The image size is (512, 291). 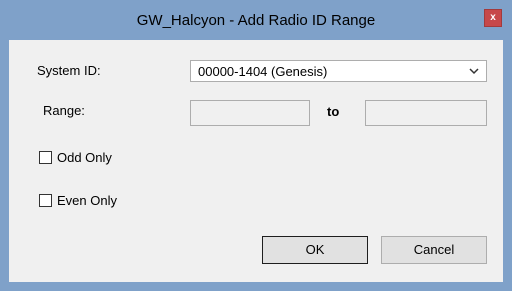 I want to click on even-only-checkbox, so click(x=45, y=200).